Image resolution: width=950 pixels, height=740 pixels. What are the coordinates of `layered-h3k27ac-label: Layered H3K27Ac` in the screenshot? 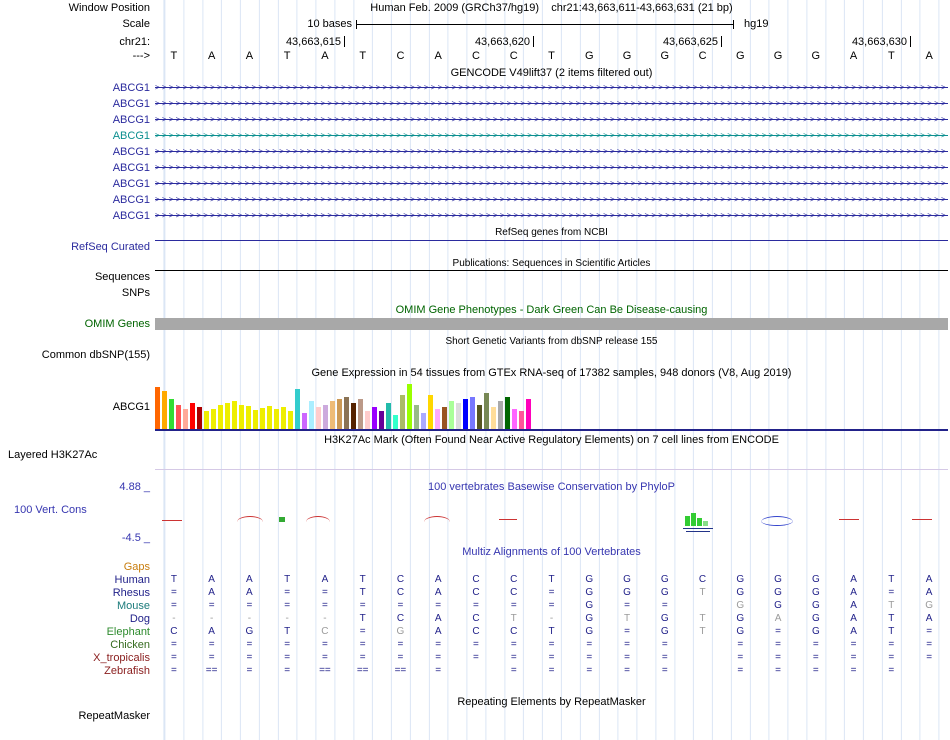 It's located at (52, 455).